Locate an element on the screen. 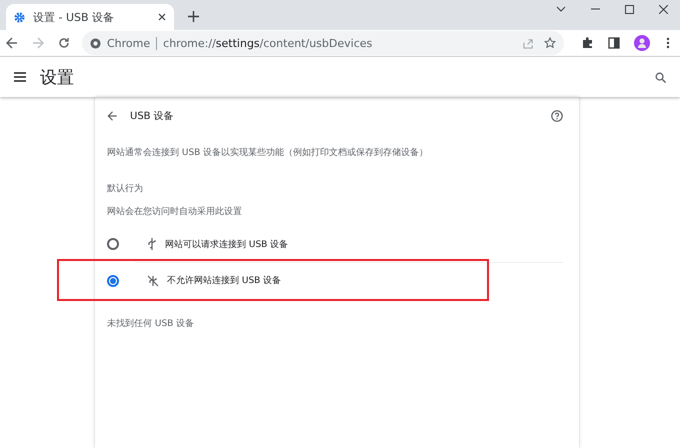  address-bar: Chrome chrome://settings/content/usbDevices is located at coordinates (323, 43).